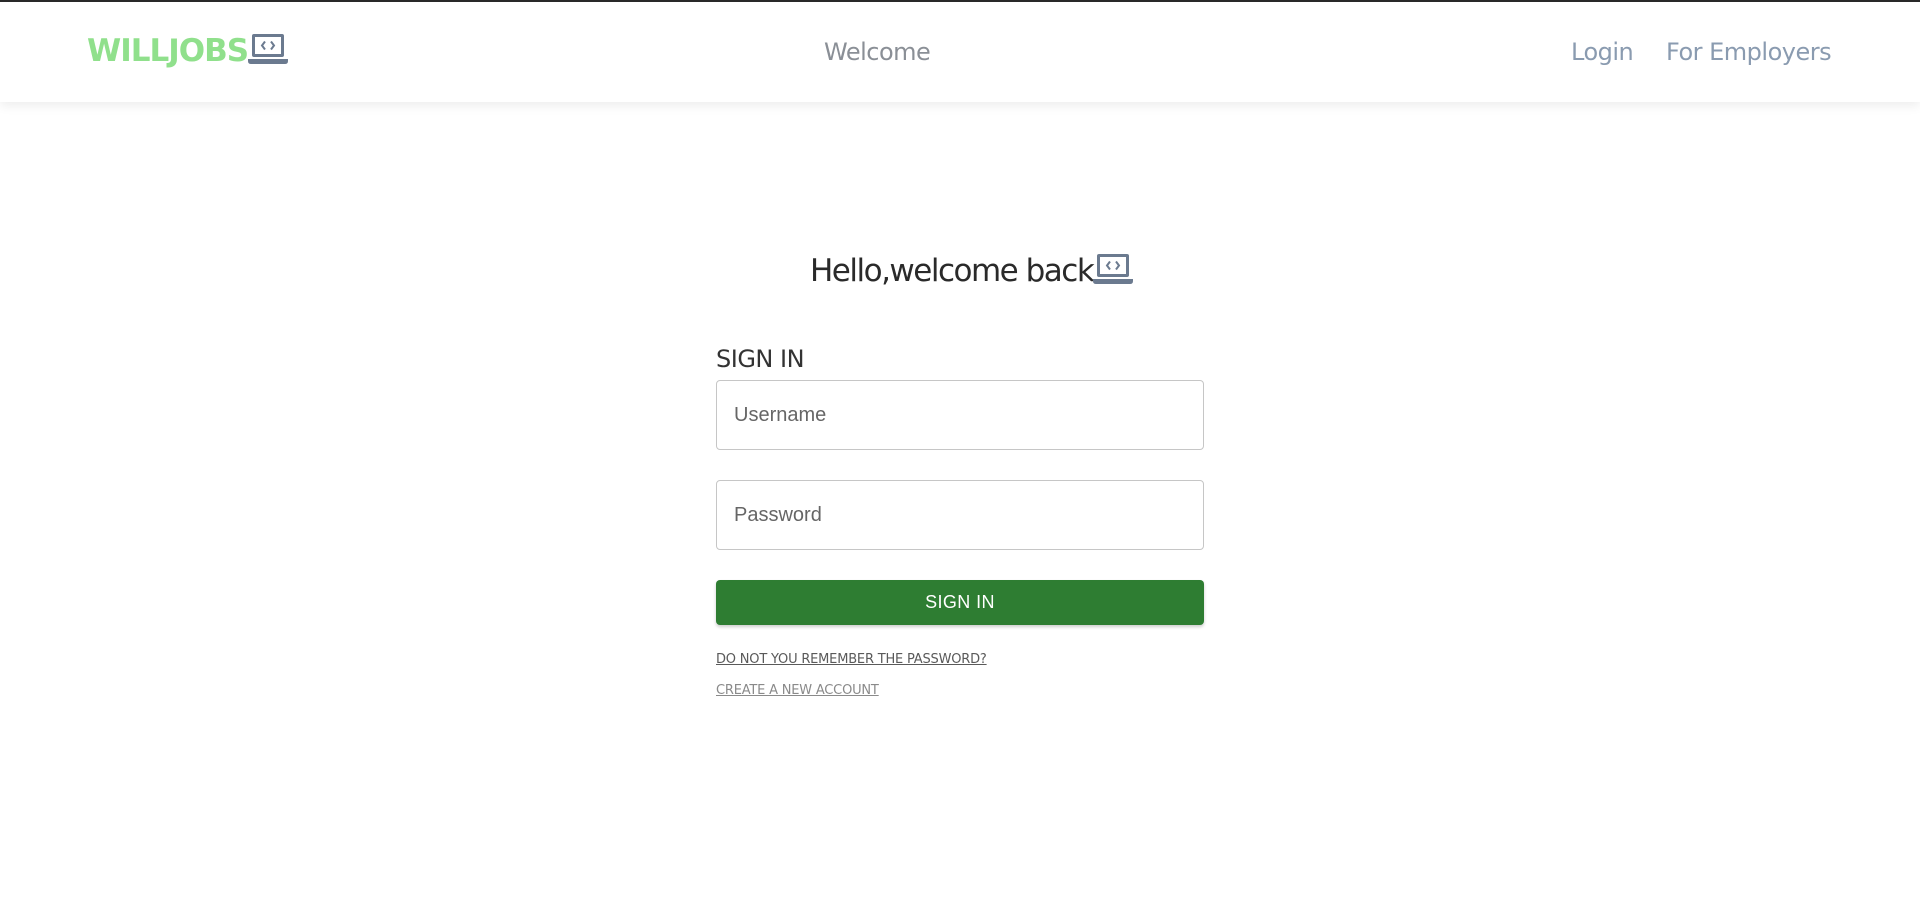 Image resolution: width=1920 pixels, height=902 pixels. I want to click on nav-login-link: Login, so click(1602, 52).